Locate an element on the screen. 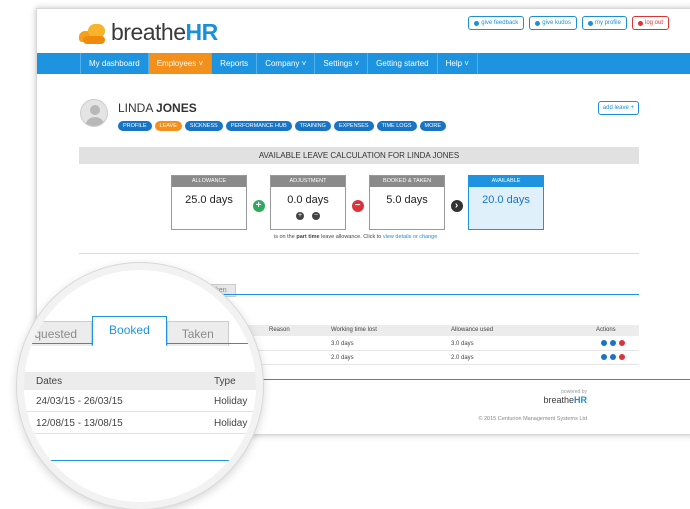  allowance-value: 25.0 days is located at coordinates (209, 200).